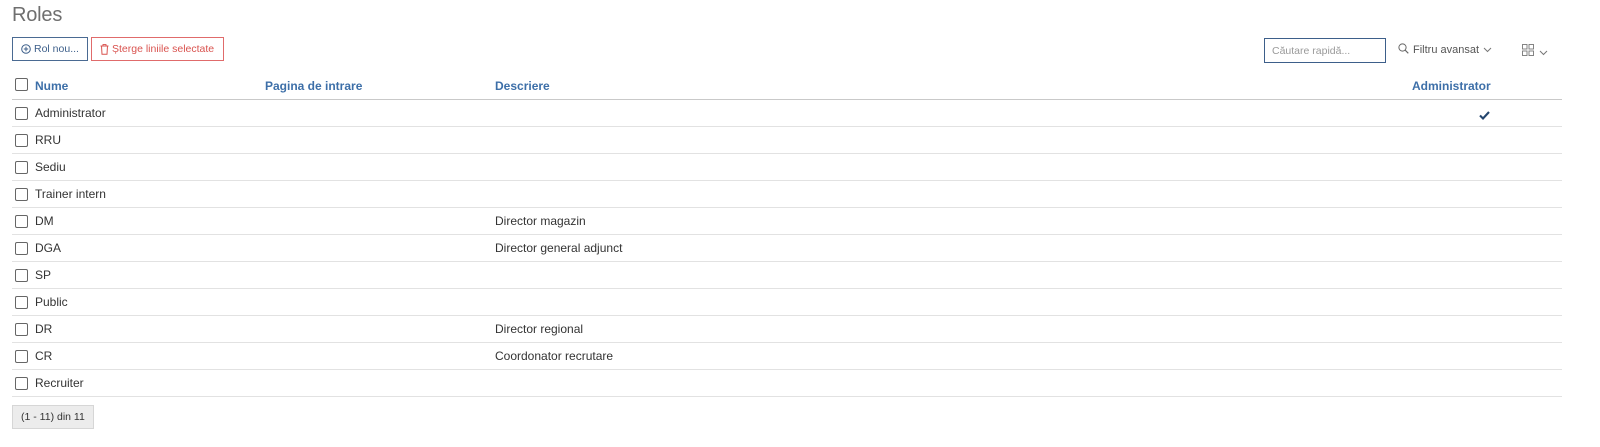 Image resolution: width=1600 pixels, height=447 pixels. Describe the element at coordinates (522, 86) in the screenshot. I see `column-header-description: Descriere` at that location.